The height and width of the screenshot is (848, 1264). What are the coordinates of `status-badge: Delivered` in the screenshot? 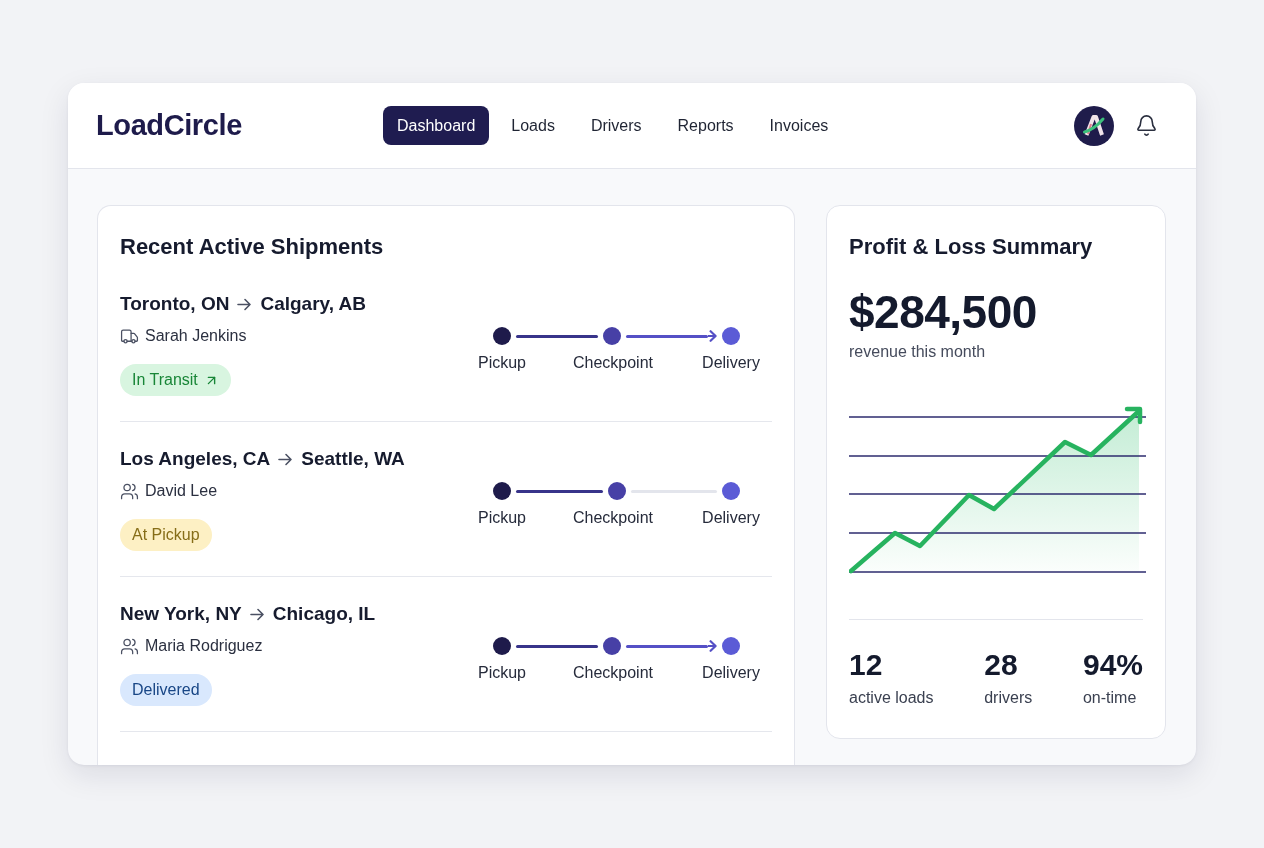 It's located at (166, 690).